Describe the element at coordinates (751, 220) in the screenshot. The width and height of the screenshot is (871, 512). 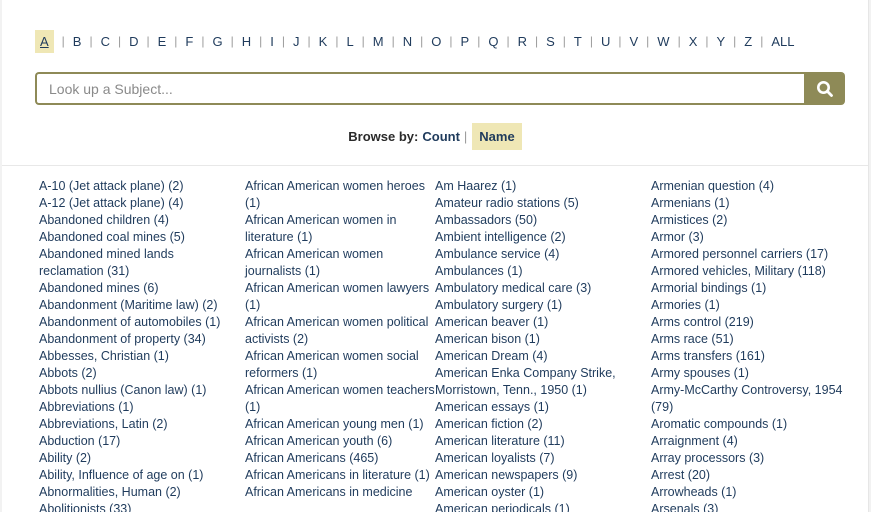
I see `subject-link: Armistices (2)` at that location.